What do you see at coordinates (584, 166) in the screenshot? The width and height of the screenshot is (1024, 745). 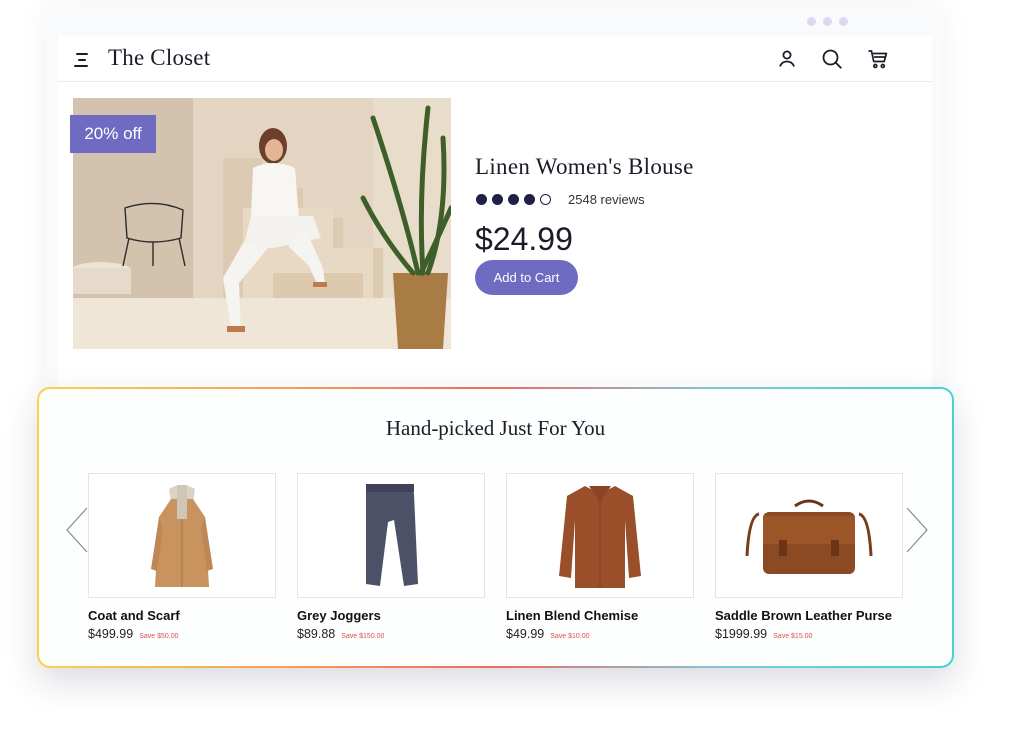 I see `product-title: Linen Women's Blouse` at bounding box center [584, 166].